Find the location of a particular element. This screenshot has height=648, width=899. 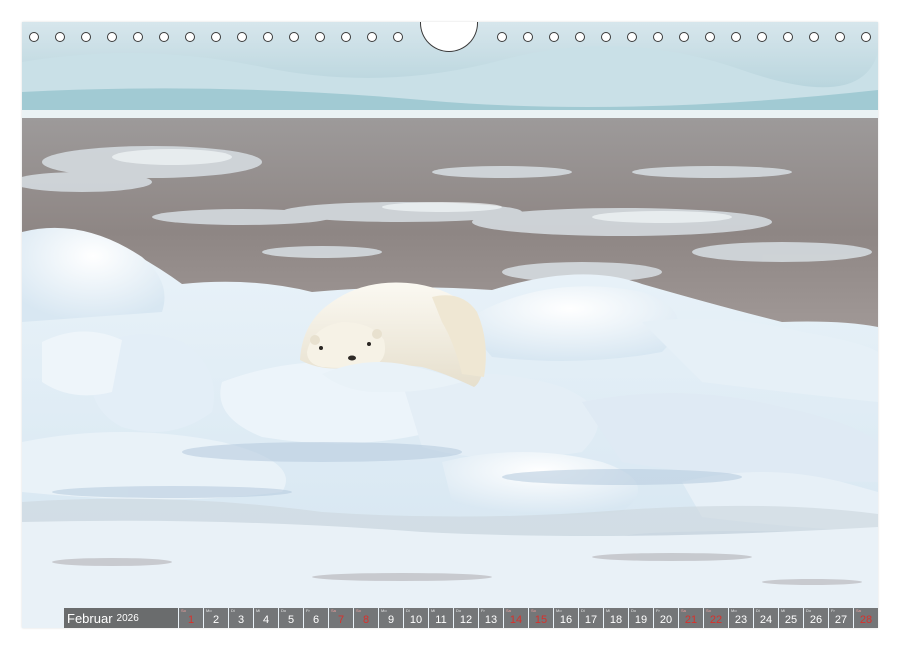

day-number: 4 is located at coordinates (266, 620).